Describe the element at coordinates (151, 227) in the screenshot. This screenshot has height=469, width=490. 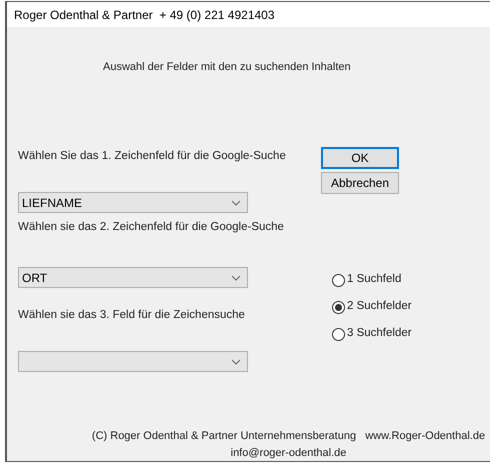
I see `field-label: Wählen sie das 2. Zeichenfeld für die Google-Suche` at that location.